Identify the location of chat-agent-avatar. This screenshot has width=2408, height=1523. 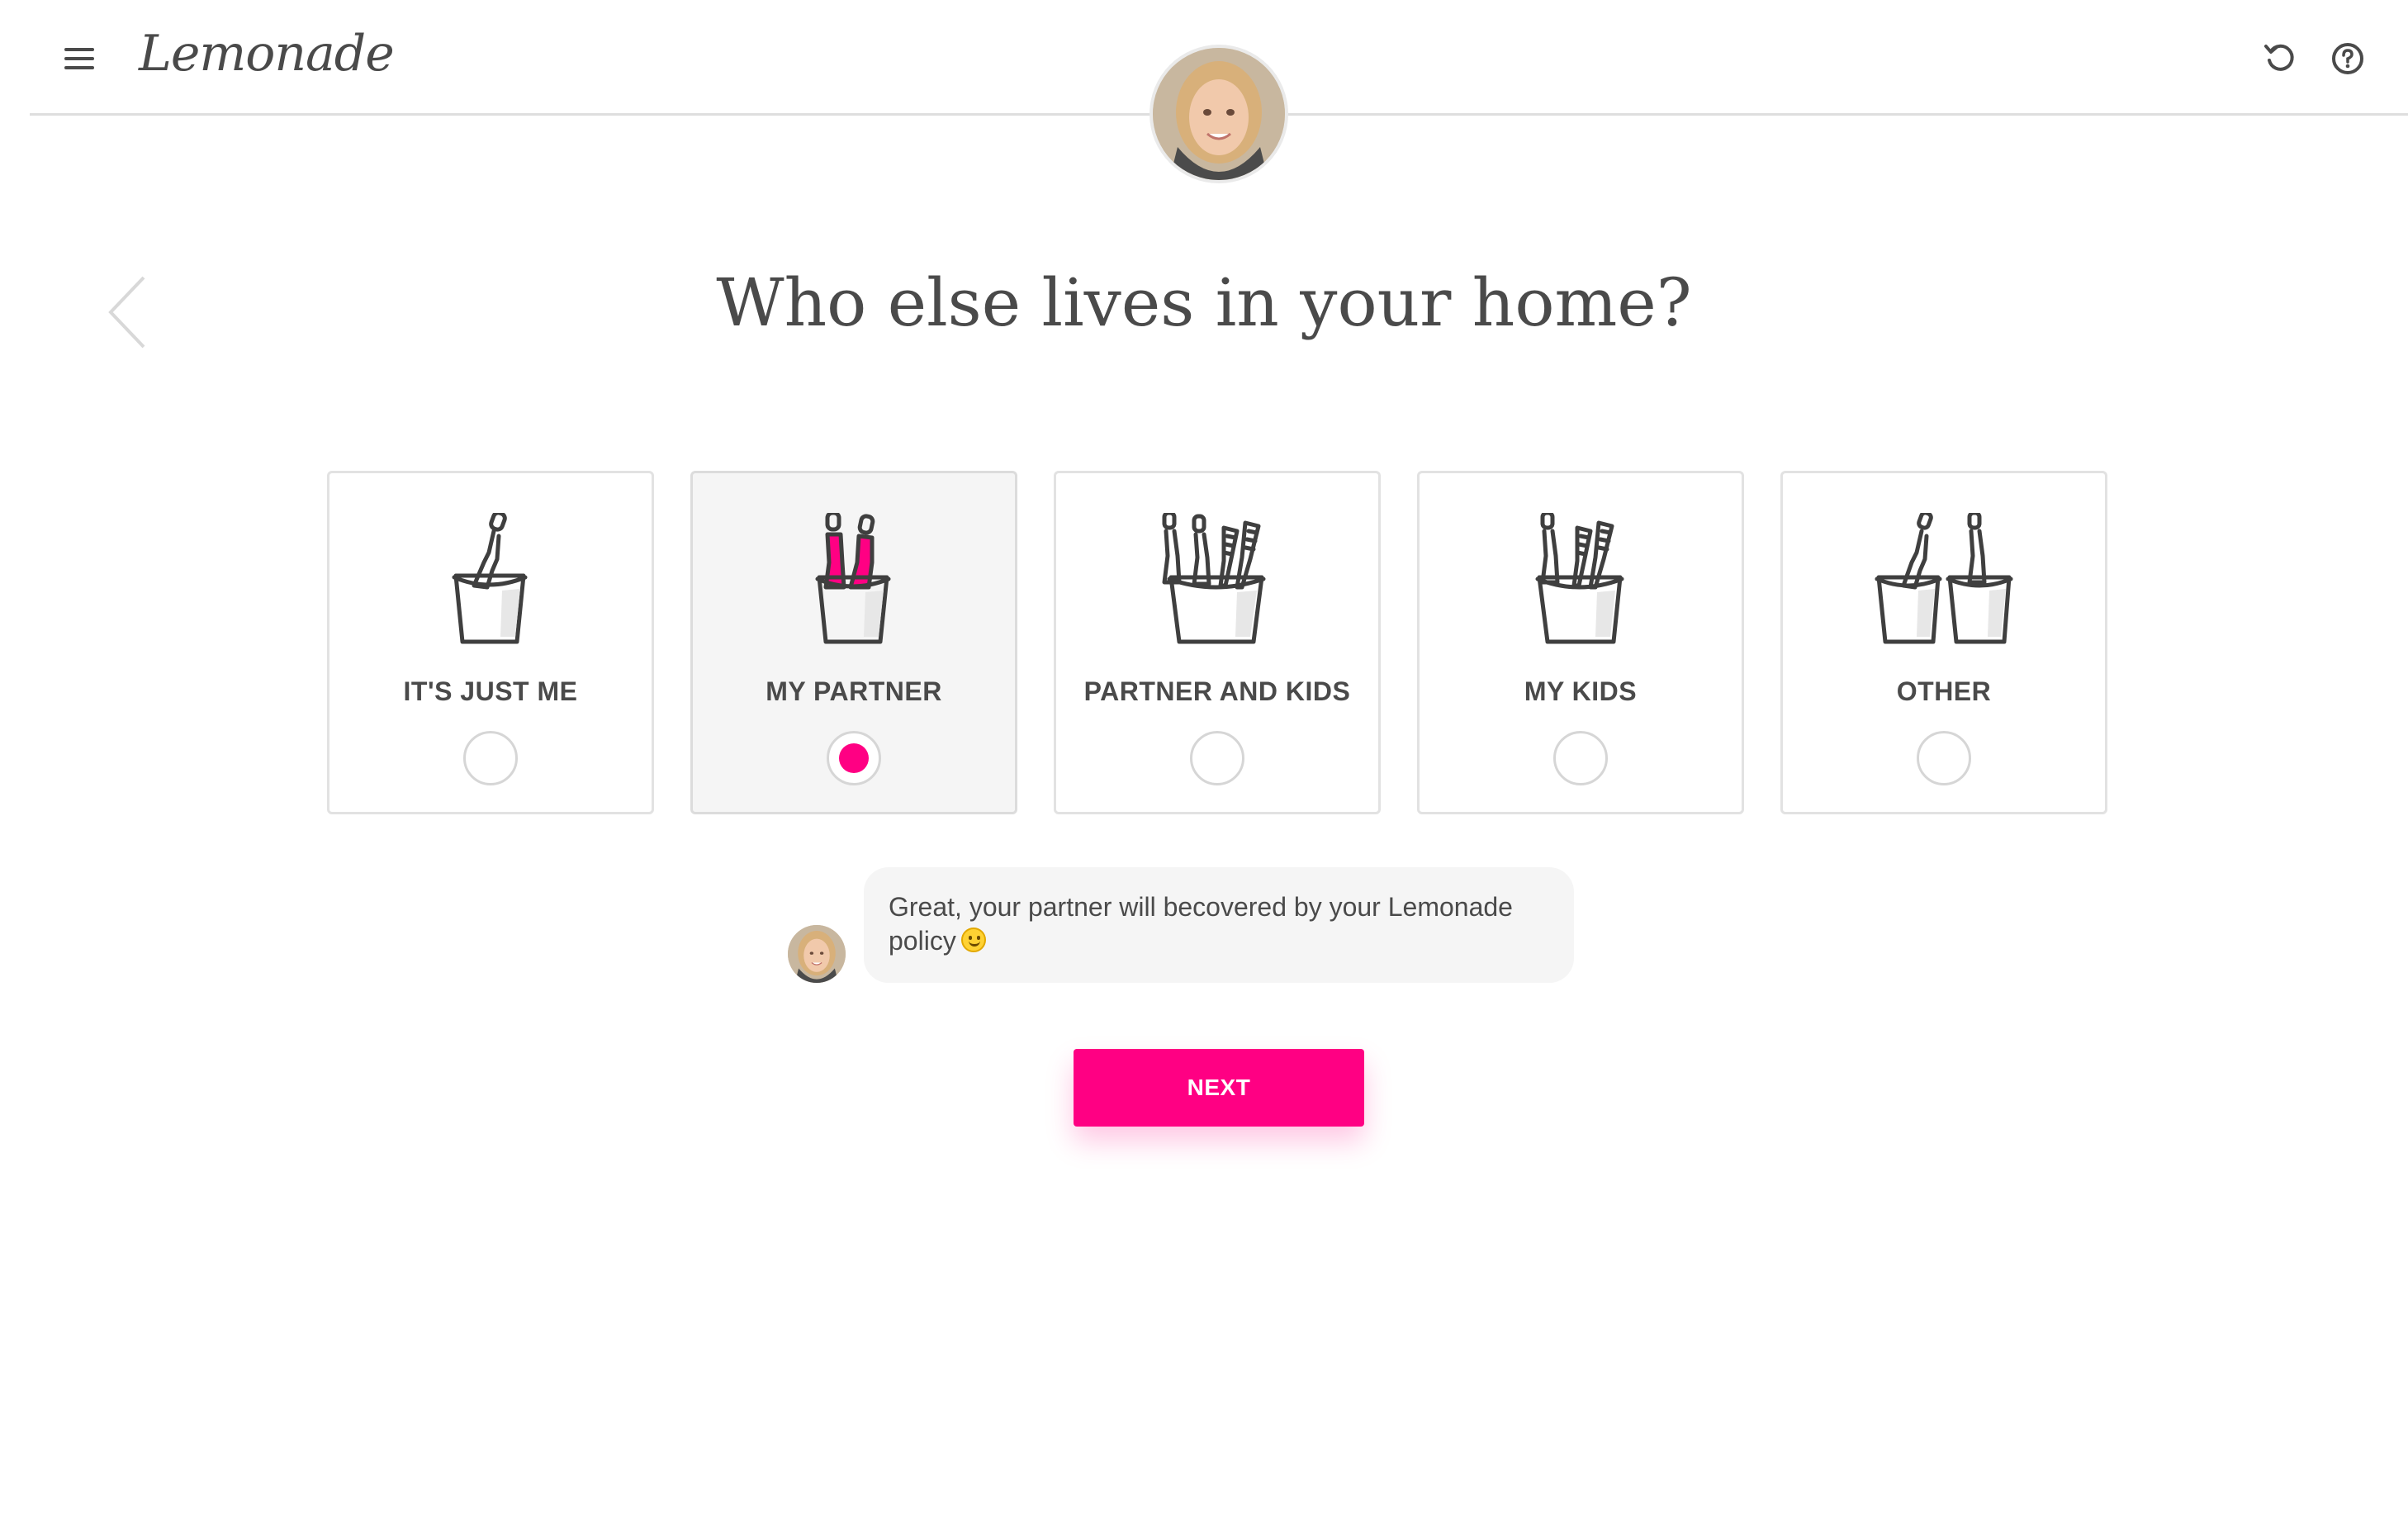
(817, 954).